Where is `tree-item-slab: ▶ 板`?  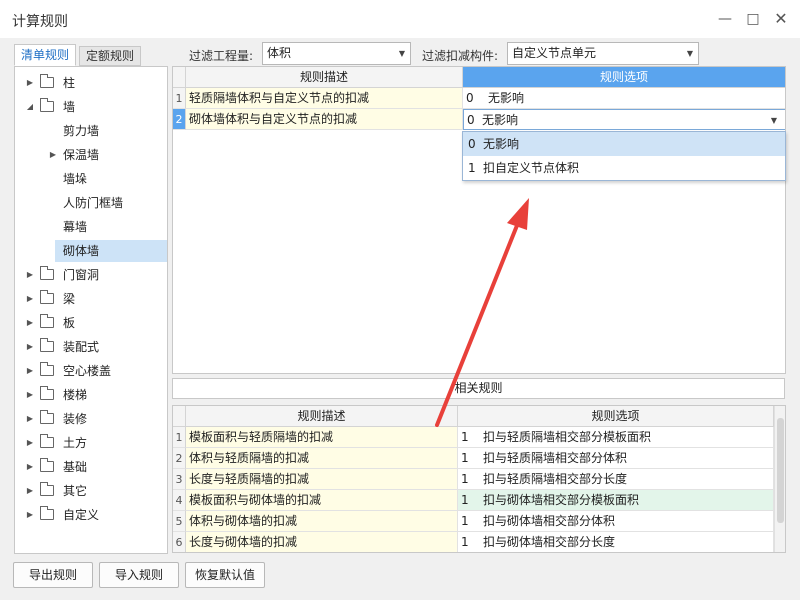 tree-item-slab: ▶ 板 is located at coordinates (91, 323).